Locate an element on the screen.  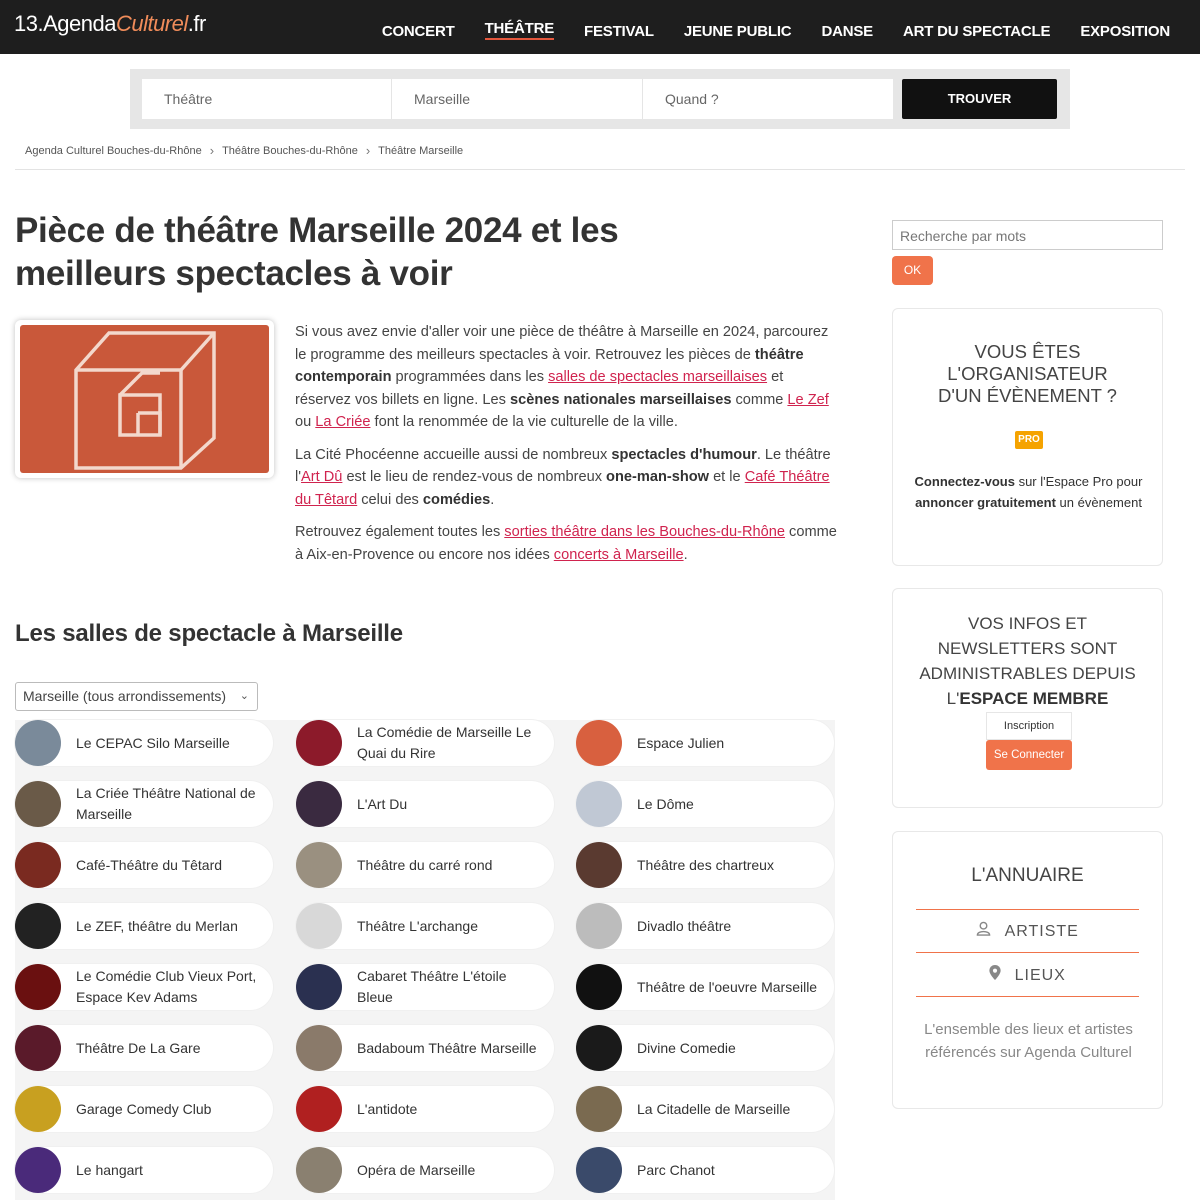
venue-item: La Criée Théâtre National de Marseille is located at coordinates (144, 804).